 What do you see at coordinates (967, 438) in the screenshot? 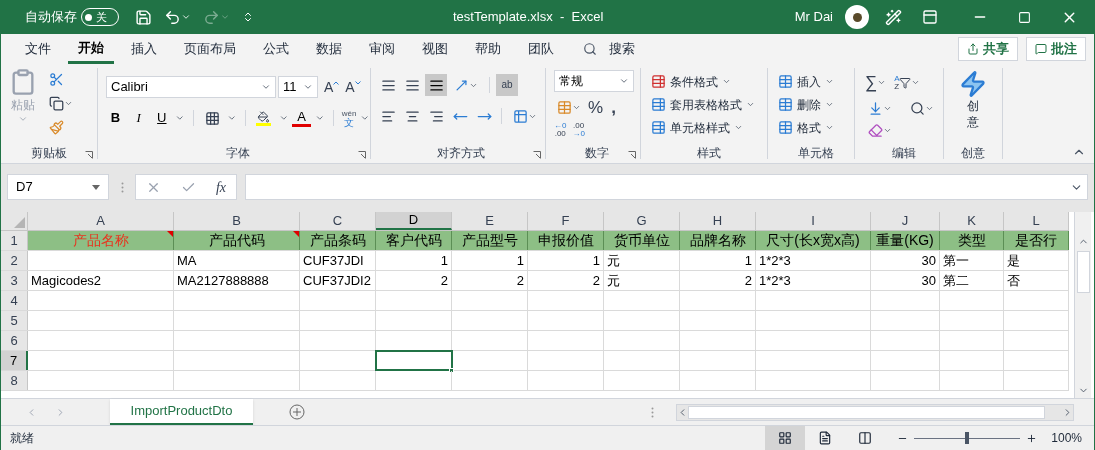
I see `zoom-slider` at bounding box center [967, 438].